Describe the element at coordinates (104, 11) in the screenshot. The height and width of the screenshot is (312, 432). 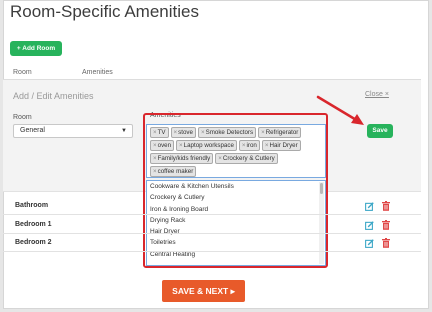
I see `page-title: Room-Specific Amenities` at that location.